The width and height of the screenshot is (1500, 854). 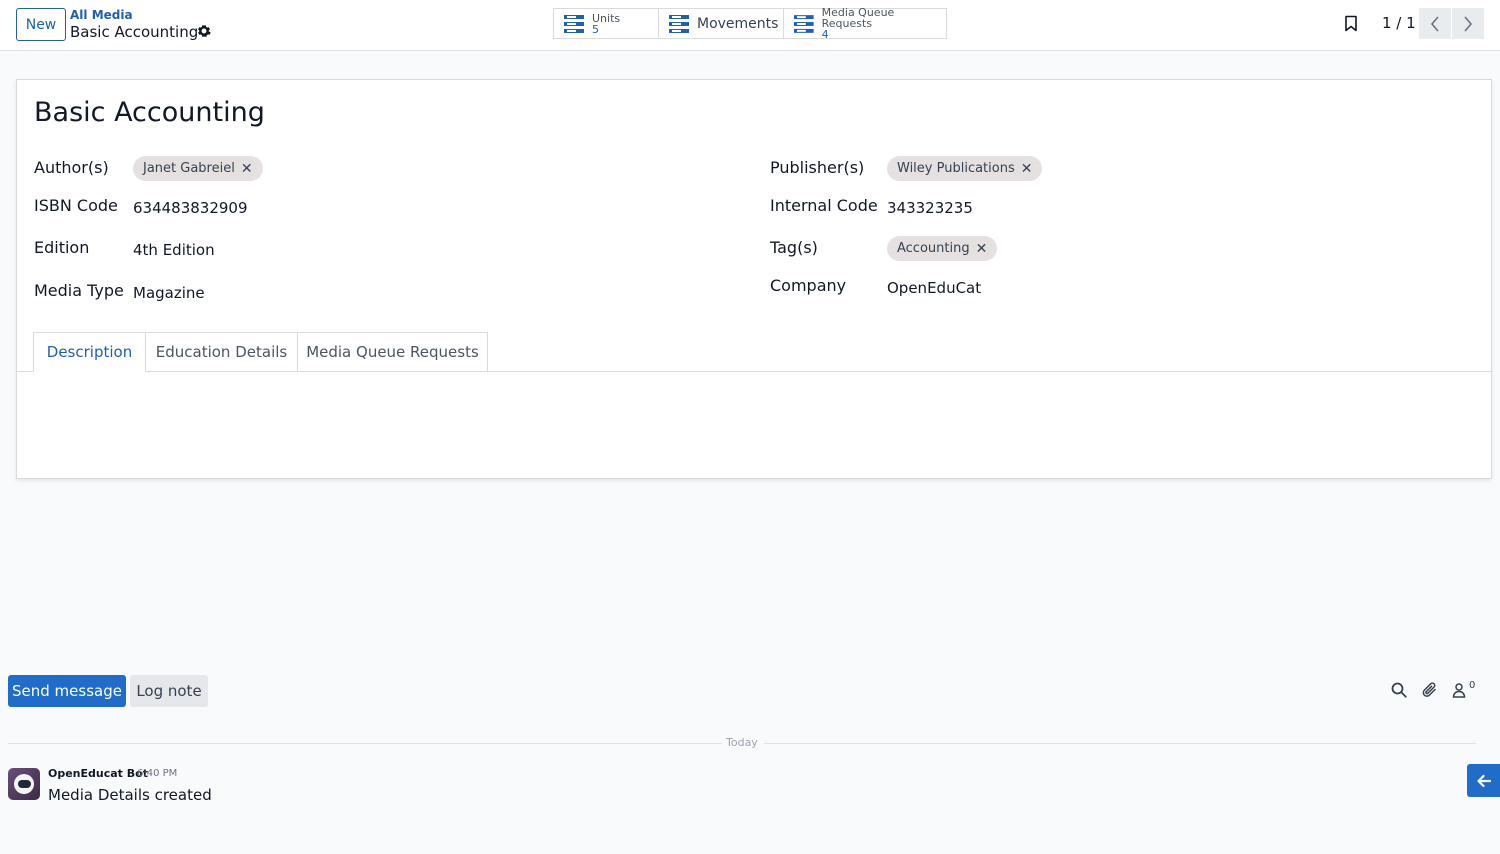 I want to click on publisher-tag-text: Wiley Publications, so click(x=956, y=168).